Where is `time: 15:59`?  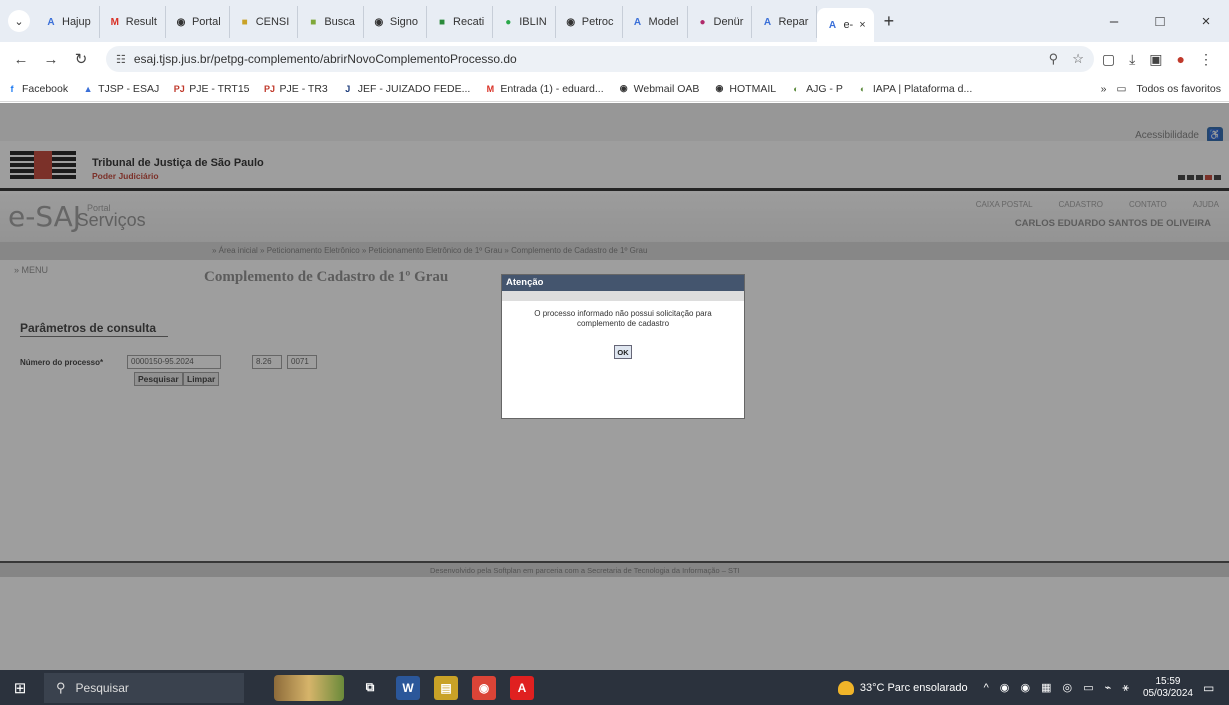
time: 15:59 is located at coordinates (1168, 681).